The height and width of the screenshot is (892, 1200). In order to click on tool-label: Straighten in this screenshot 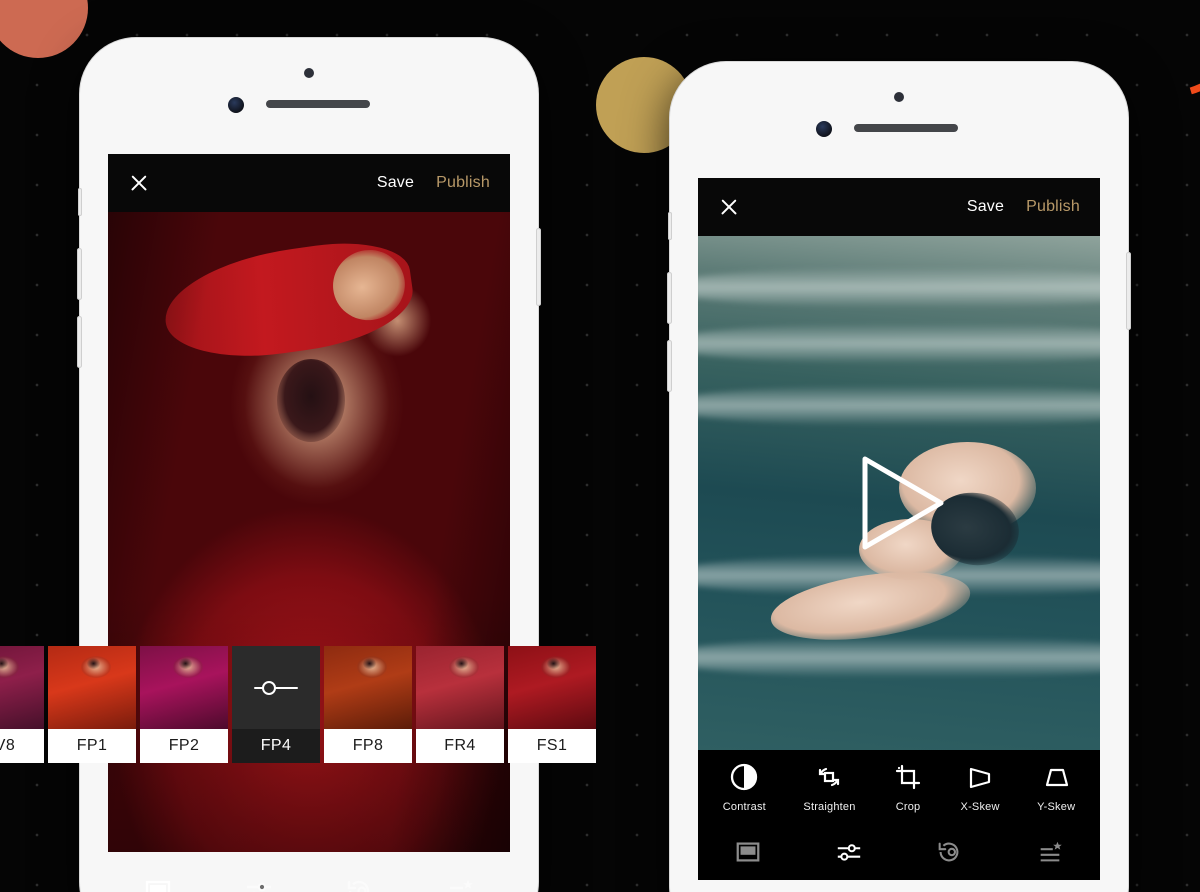, I will do `click(829, 806)`.